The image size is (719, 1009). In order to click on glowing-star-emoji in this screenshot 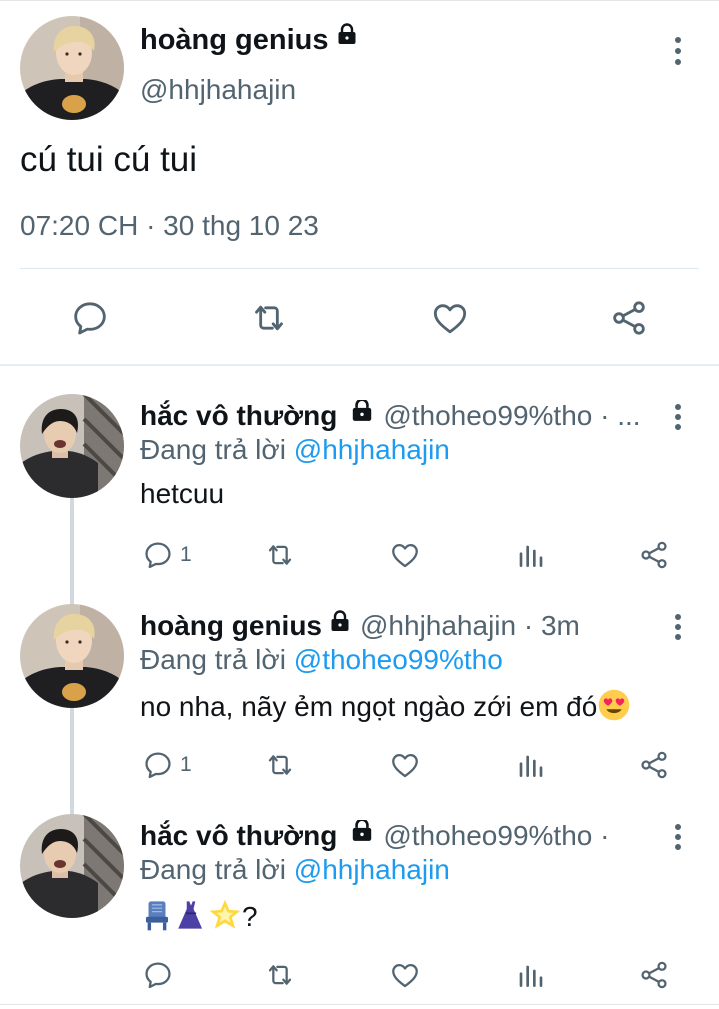, I will do `click(225, 918)`.